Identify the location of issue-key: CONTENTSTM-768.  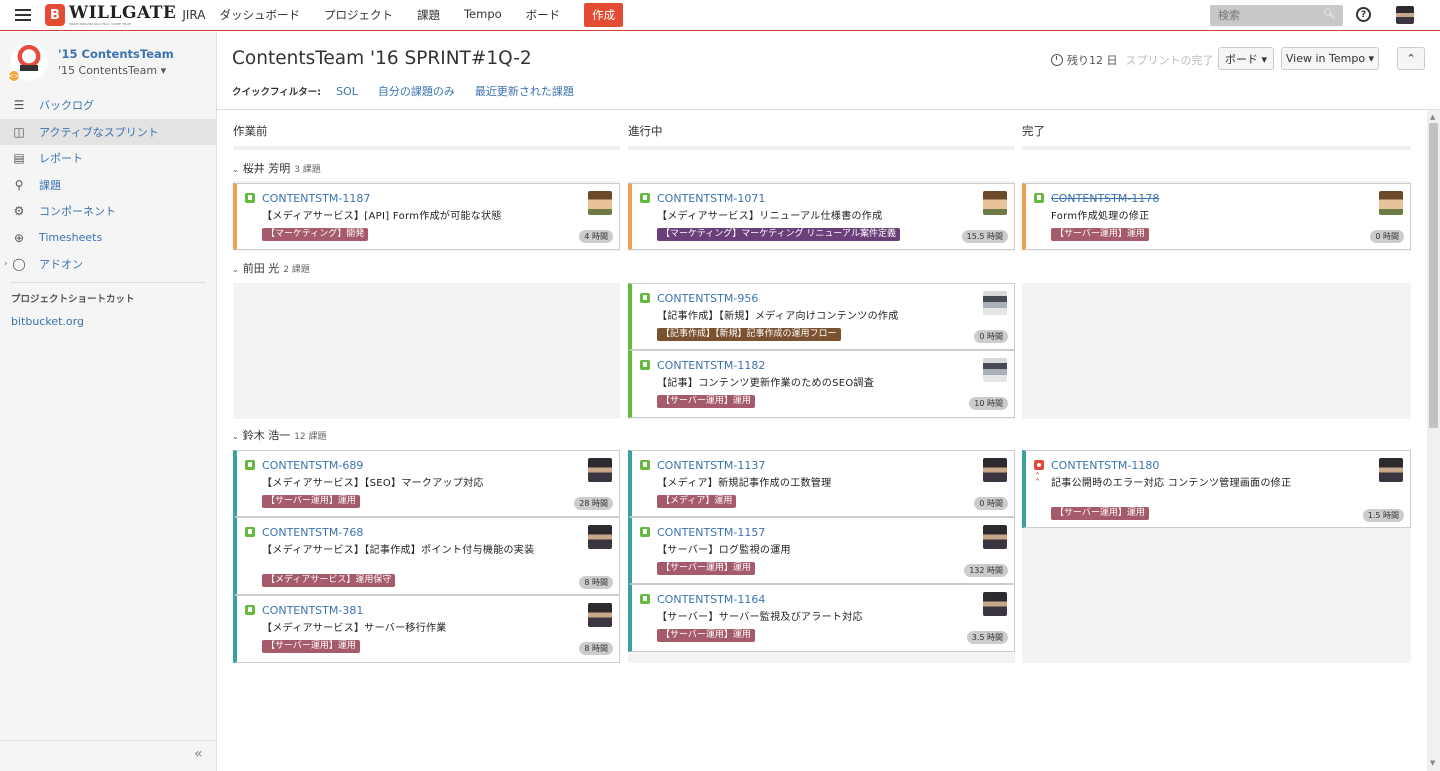
(312, 532).